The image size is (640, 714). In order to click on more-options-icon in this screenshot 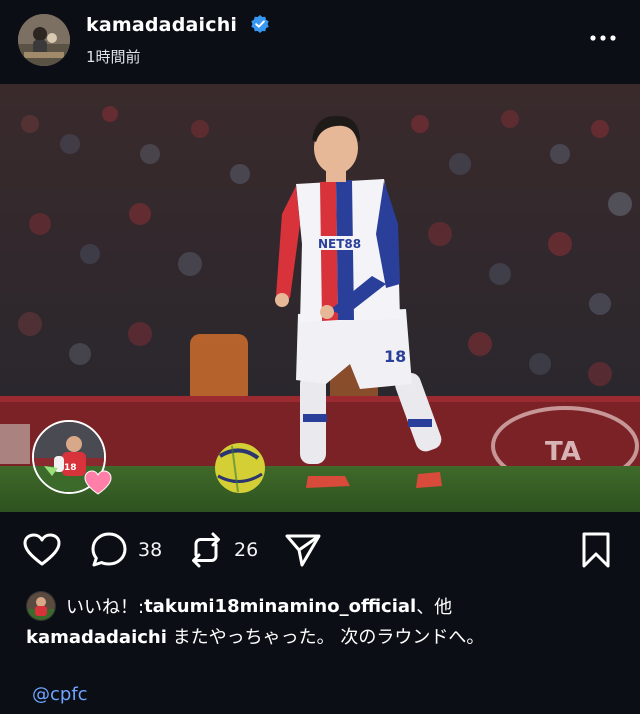, I will do `click(603, 38)`.